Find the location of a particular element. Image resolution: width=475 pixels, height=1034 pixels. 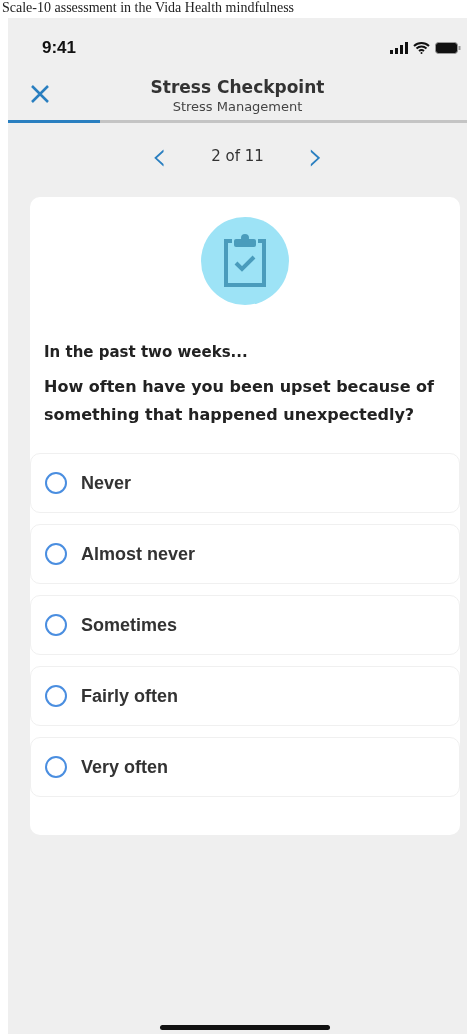

question-text: How often have you been upset because of something that happened unexpectedly? is located at coordinates (239, 401).